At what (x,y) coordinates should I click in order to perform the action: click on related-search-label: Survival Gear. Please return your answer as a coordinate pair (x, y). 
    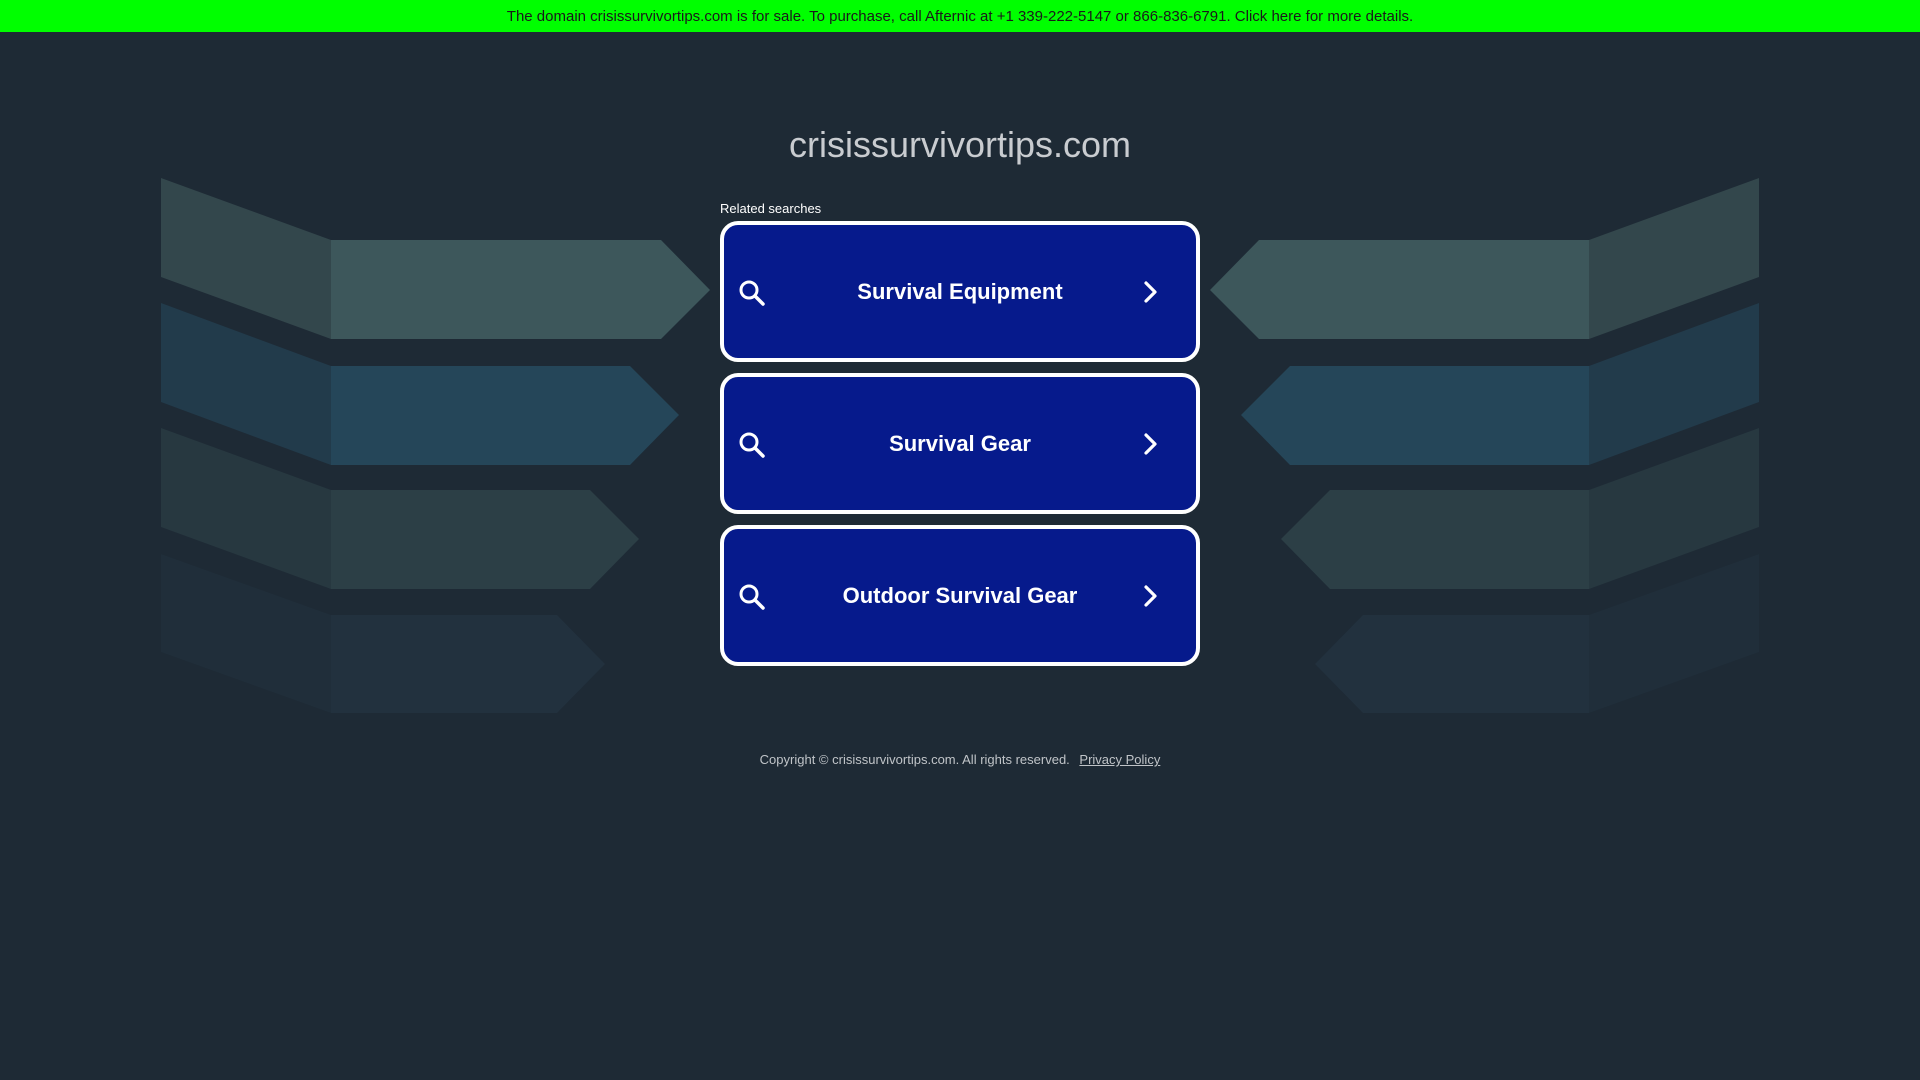
    Looking at the image, I should click on (960, 443).